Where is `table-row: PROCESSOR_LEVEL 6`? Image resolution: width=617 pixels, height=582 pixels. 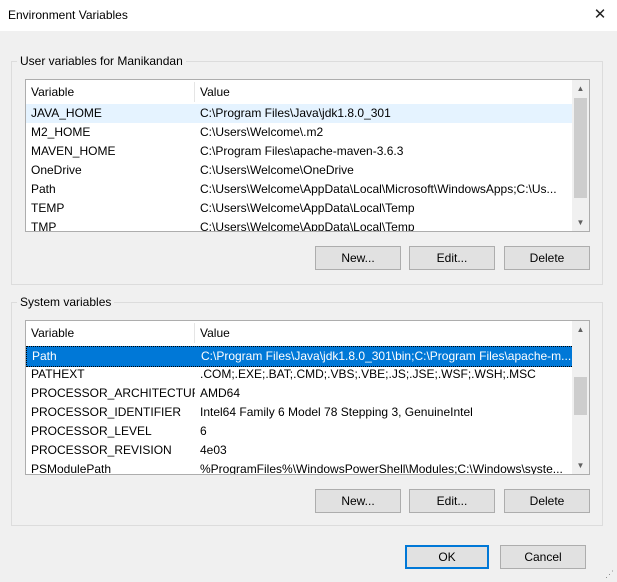 table-row: PROCESSOR_LEVEL 6 is located at coordinates (299, 431).